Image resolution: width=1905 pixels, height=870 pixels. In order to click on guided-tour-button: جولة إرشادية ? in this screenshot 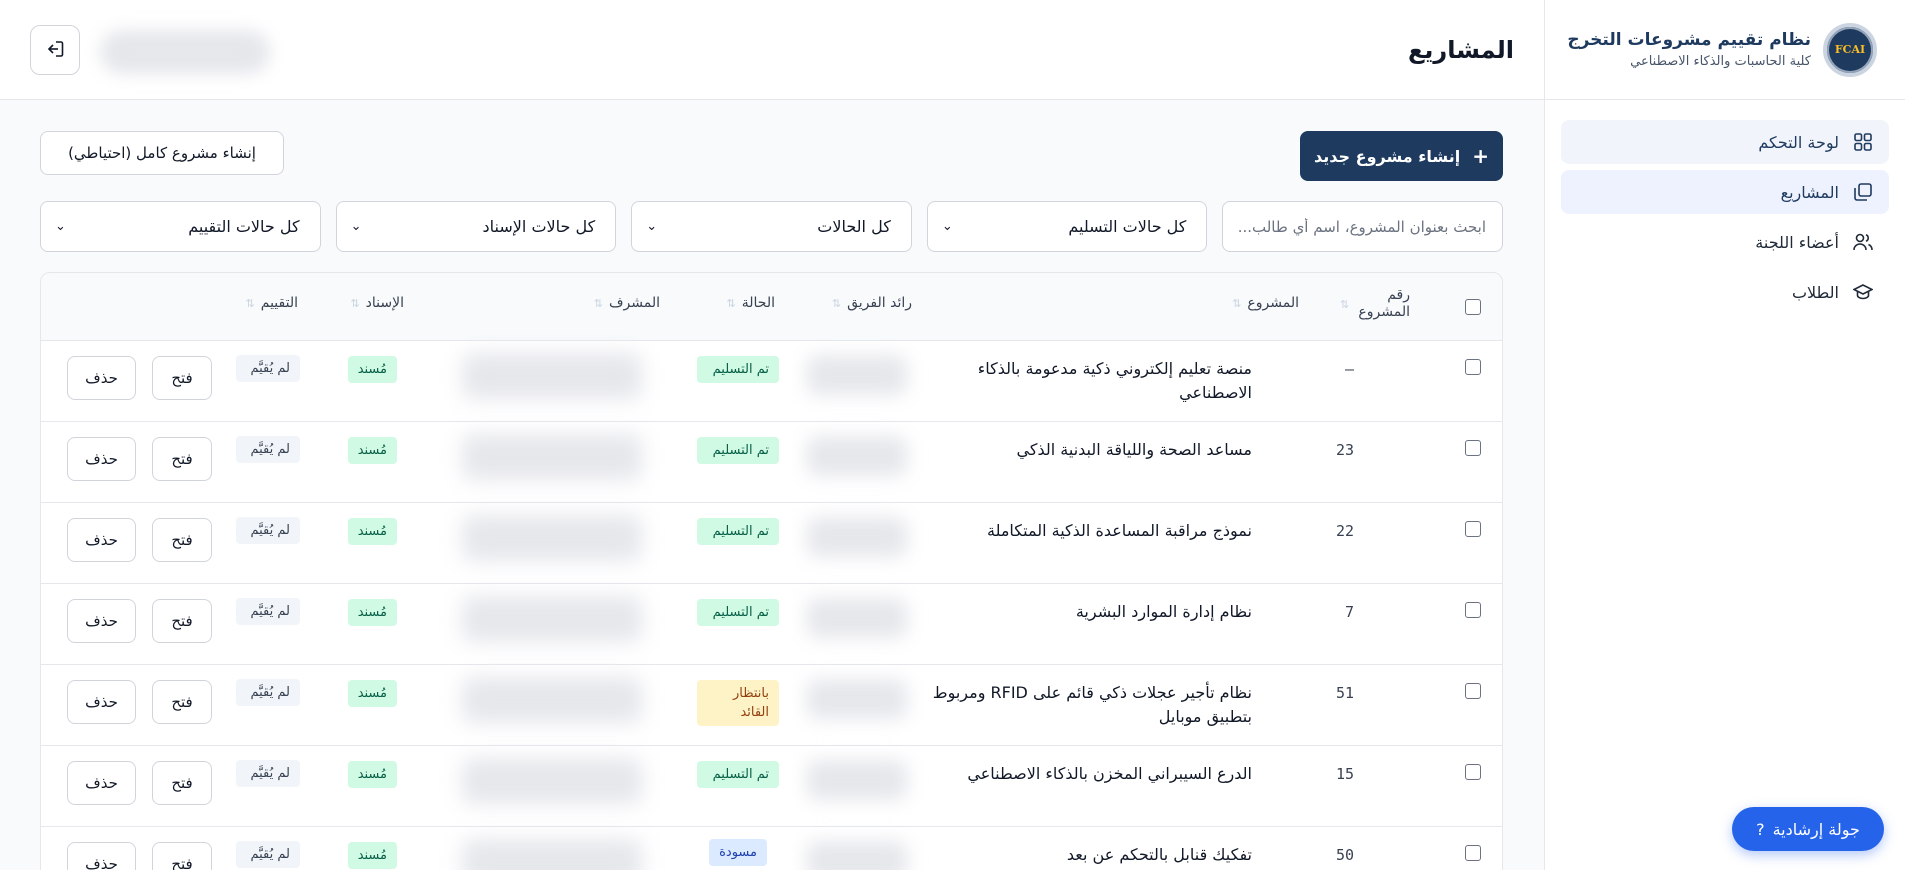, I will do `click(1808, 829)`.